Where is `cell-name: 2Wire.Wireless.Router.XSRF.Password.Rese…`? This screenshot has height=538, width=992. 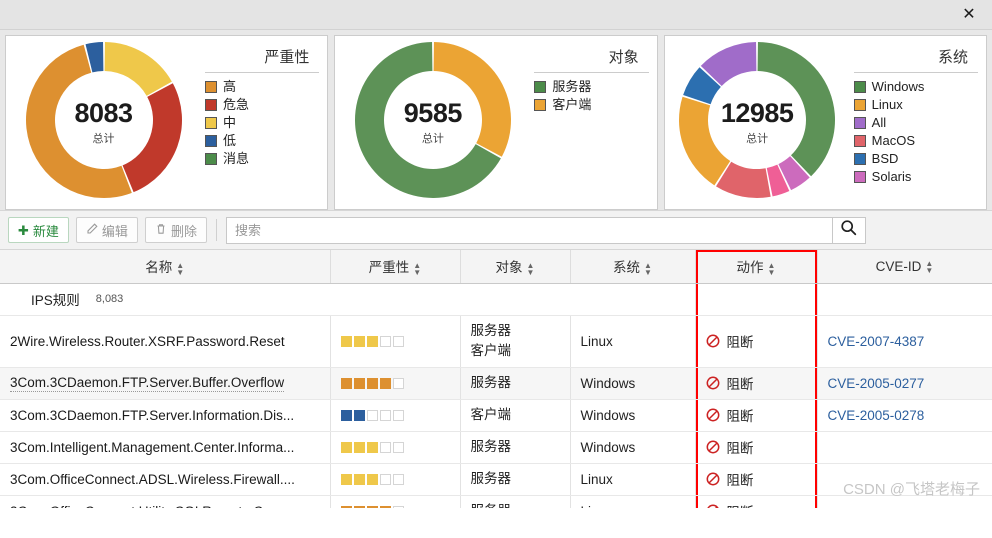 cell-name: 2Wire.Wireless.Router.XSRF.Password.Rese… is located at coordinates (165, 341).